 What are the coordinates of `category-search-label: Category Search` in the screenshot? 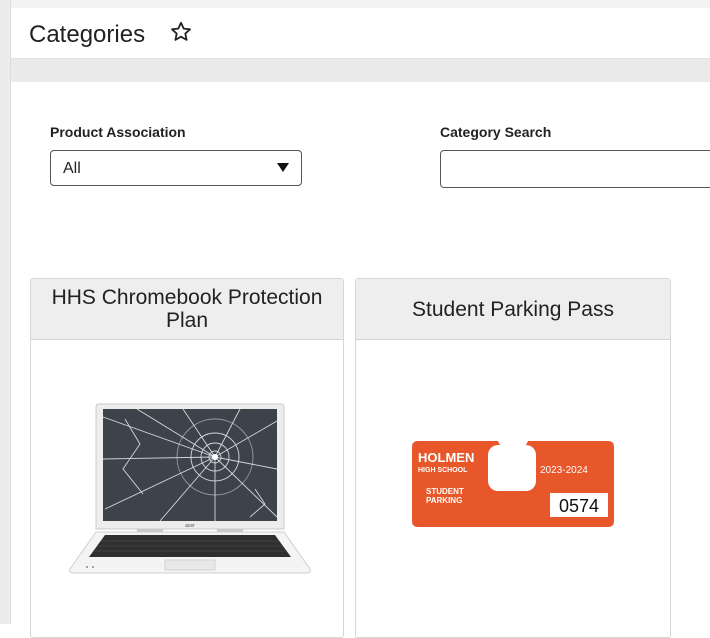 It's located at (496, 132).